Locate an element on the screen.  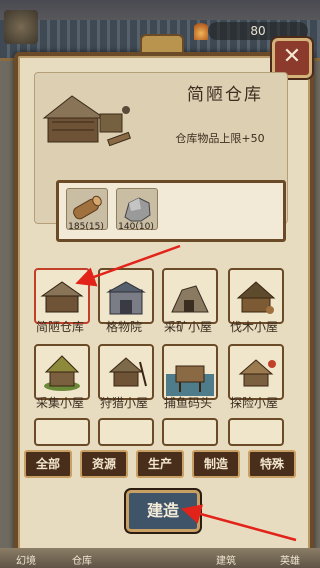
dialog-ornament is located at coordinates (162, 44).